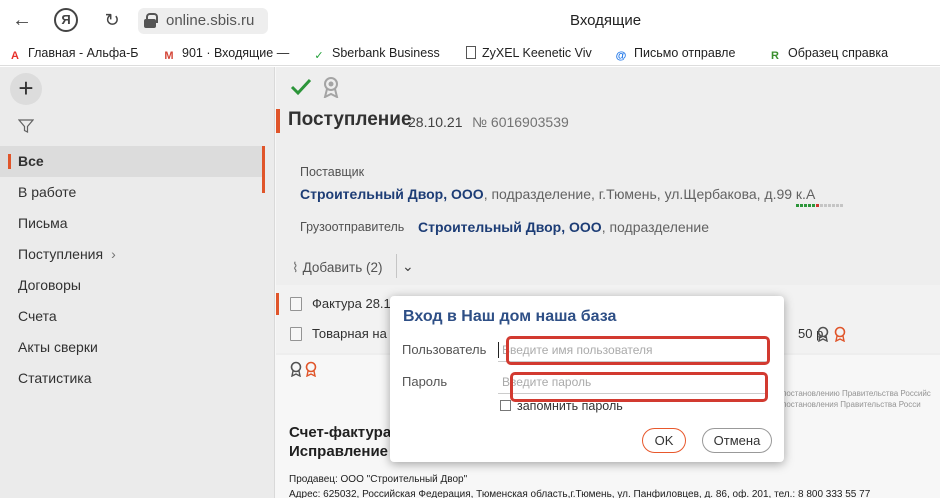 This screenshot has height=498, width=940. What do you see at coordinates (169, 56) in the screenshot?
I see `gmail-icon: M` at bounding box center [169, 56].